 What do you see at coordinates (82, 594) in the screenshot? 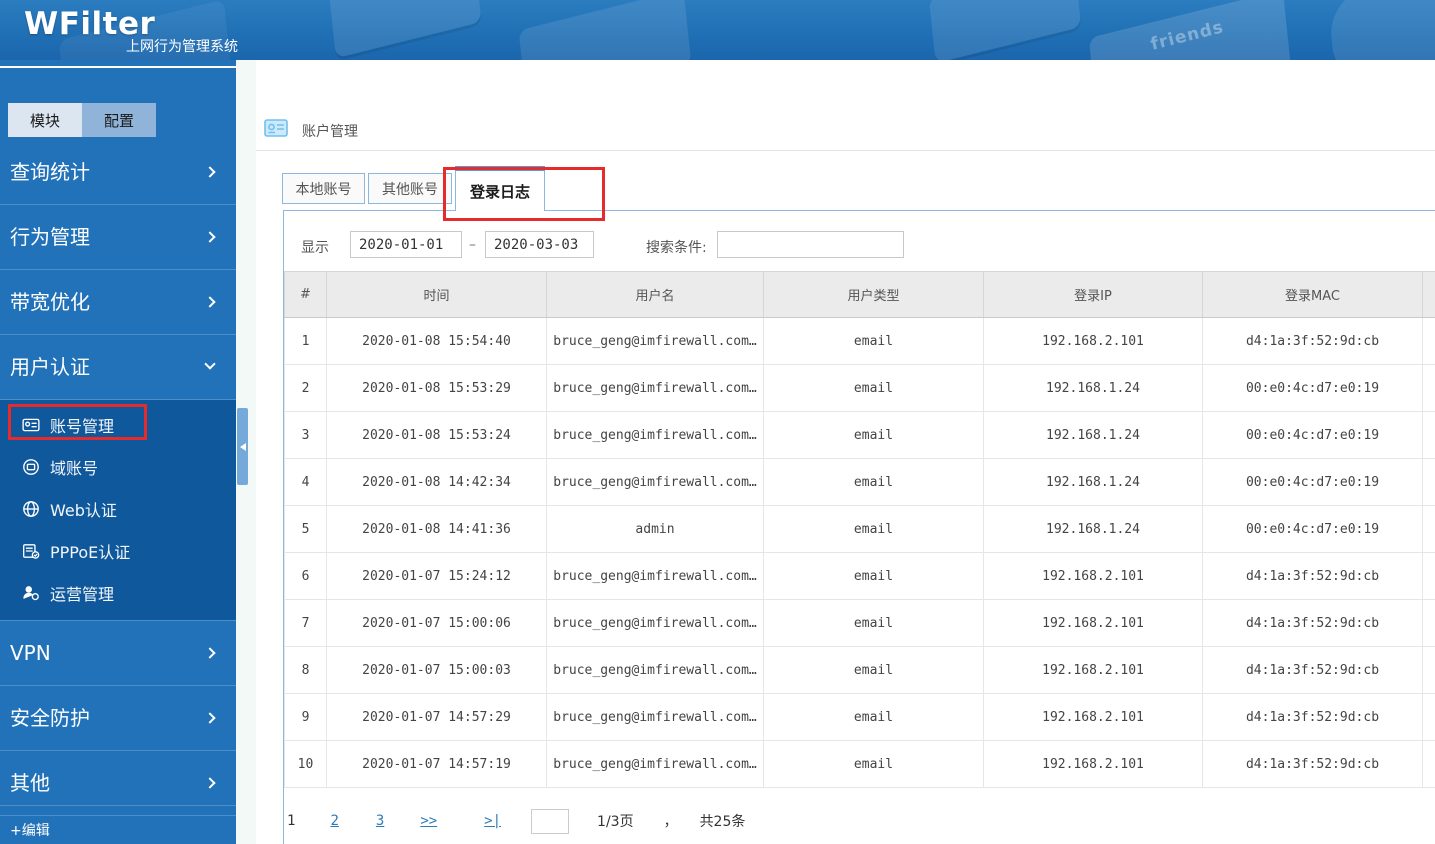
I see `sidebar-subitem-label: 运营管理` at bounding box center [82, 594].